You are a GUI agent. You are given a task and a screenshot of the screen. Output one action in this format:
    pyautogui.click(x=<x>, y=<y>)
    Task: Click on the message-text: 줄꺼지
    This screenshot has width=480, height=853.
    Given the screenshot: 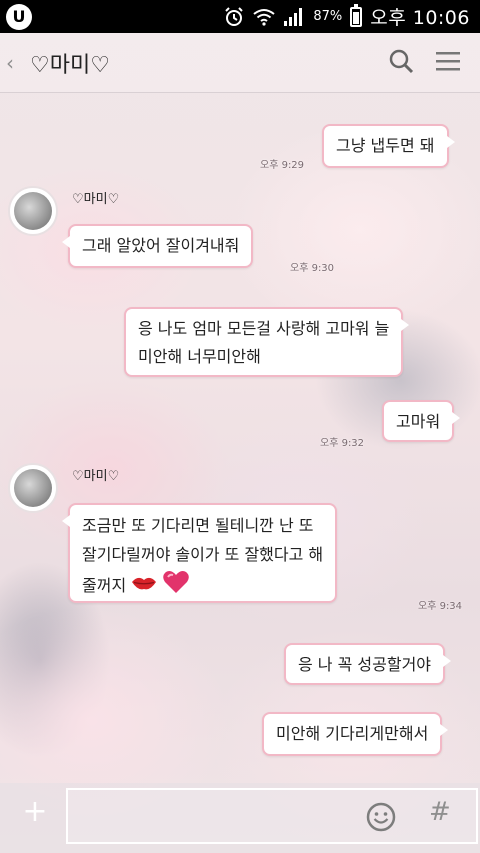 What is the action you would take?
    pyautogui.click(x=104, y=585)
    